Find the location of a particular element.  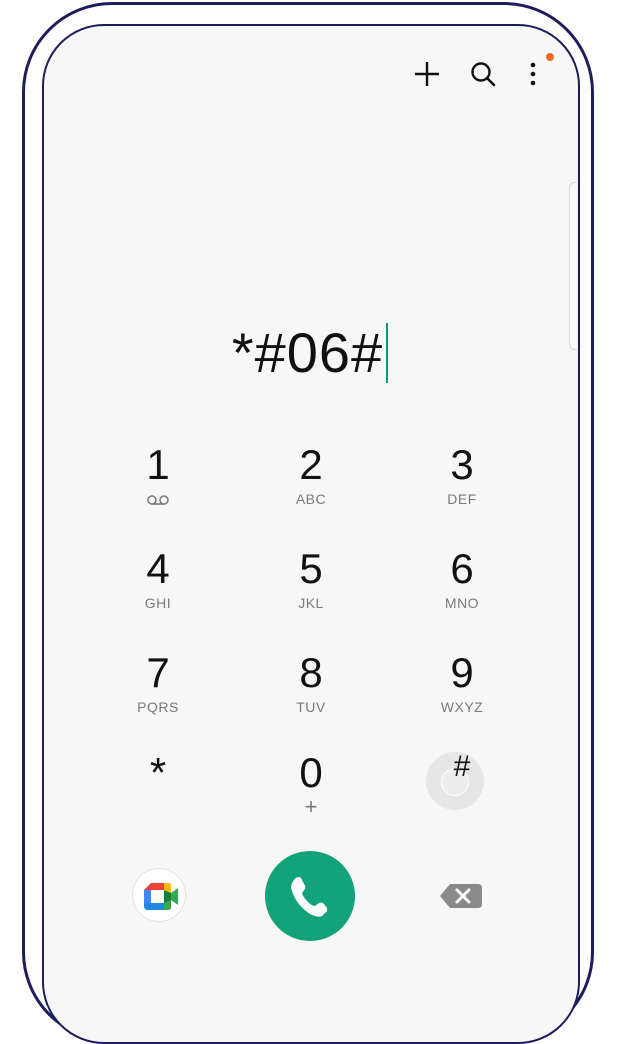

key-digit: 3 is located at coordinates (462, 464).